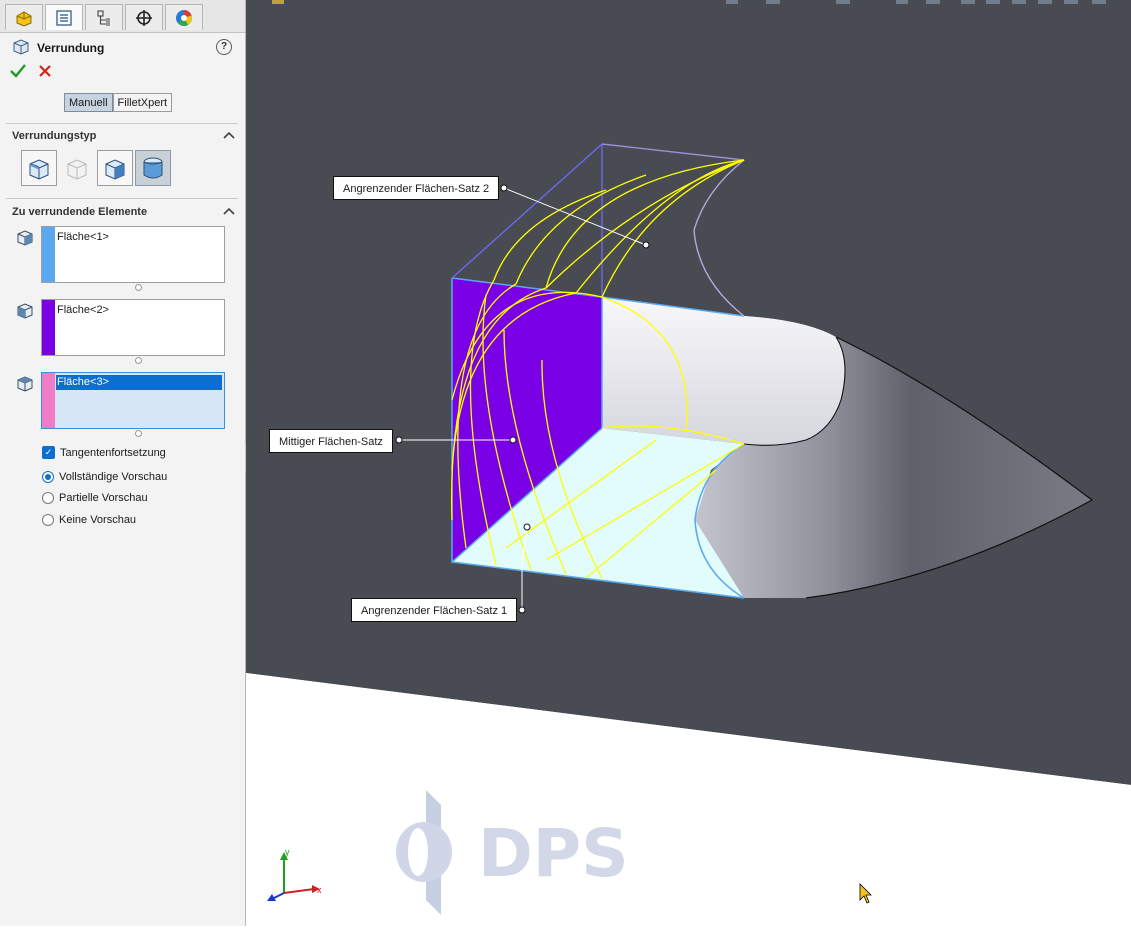 This screenshot has width=1131, height=929. I want to click on ok-button, so click(18, 73).